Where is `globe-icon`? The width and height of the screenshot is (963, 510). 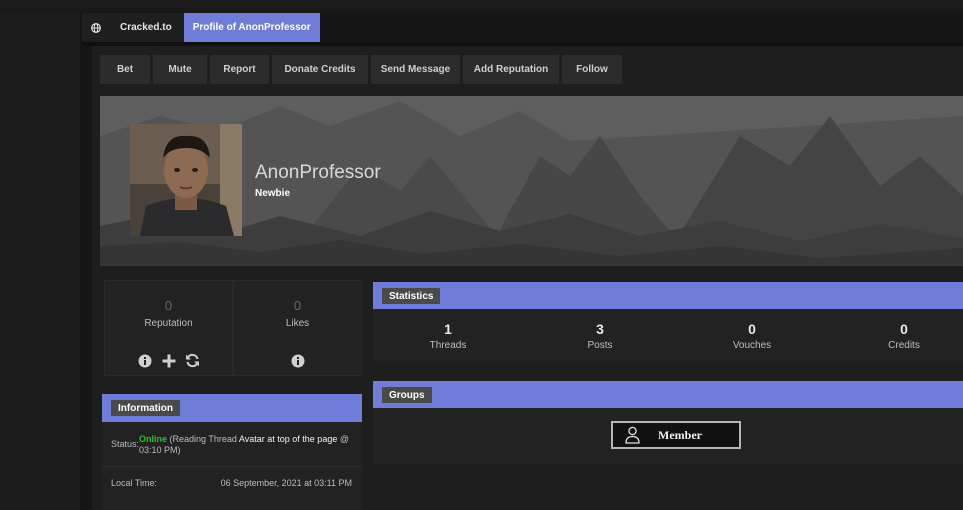
globe-icon is located at coordinates (96, 27).